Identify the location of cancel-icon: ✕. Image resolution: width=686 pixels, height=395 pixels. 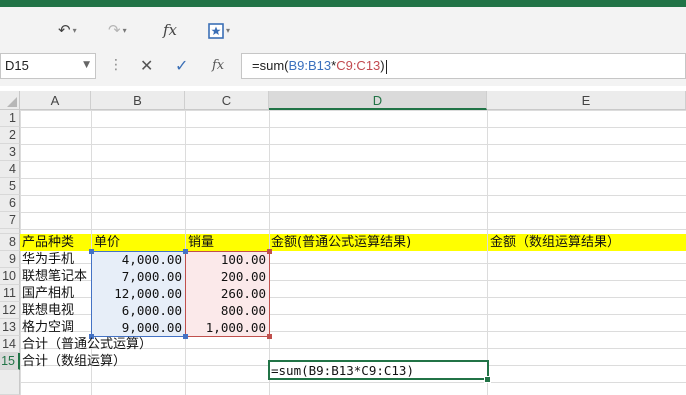
(146, 66).